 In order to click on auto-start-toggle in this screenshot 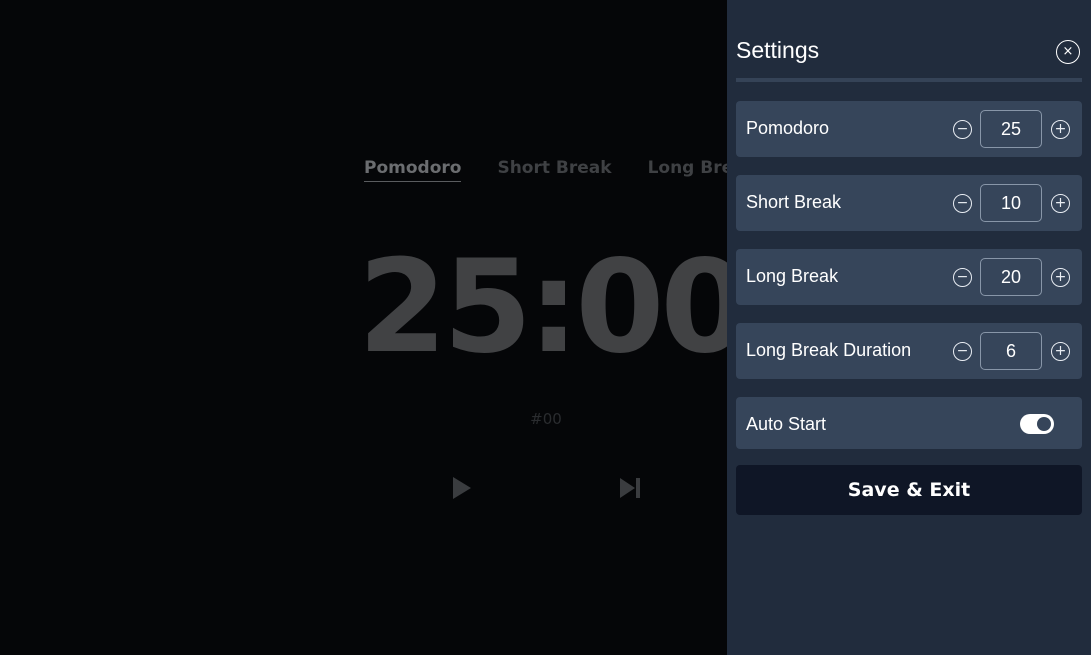, I will do `click(1037, 424)`.